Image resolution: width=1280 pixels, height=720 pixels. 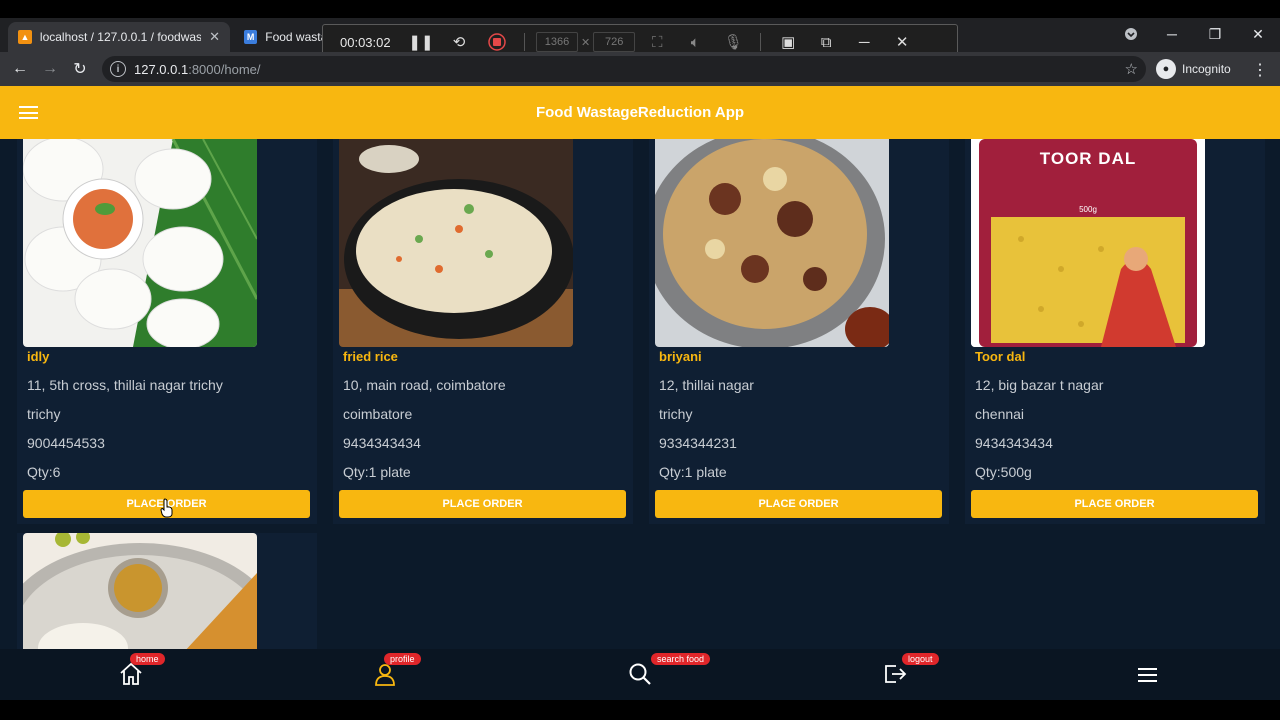 I want to click on food-card-partial, so click(x=167, y=591).